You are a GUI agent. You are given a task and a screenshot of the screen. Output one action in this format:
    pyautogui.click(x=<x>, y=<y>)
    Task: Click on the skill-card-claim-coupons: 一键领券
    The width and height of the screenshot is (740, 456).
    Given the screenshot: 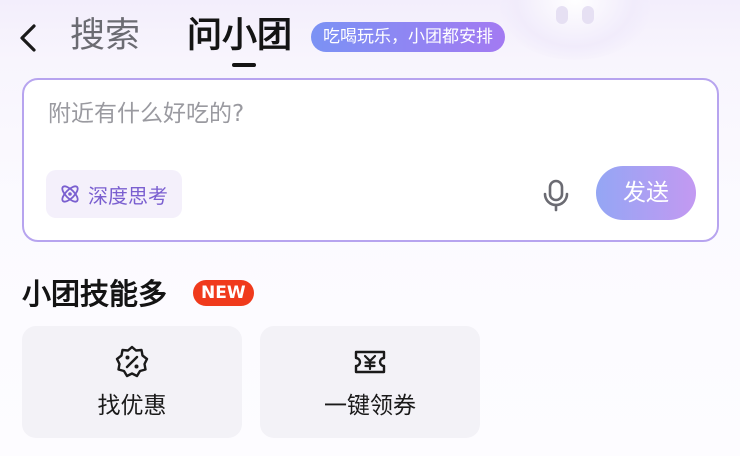 What is the action you would take?
    pyautogui.click(x=370, y=382)
    